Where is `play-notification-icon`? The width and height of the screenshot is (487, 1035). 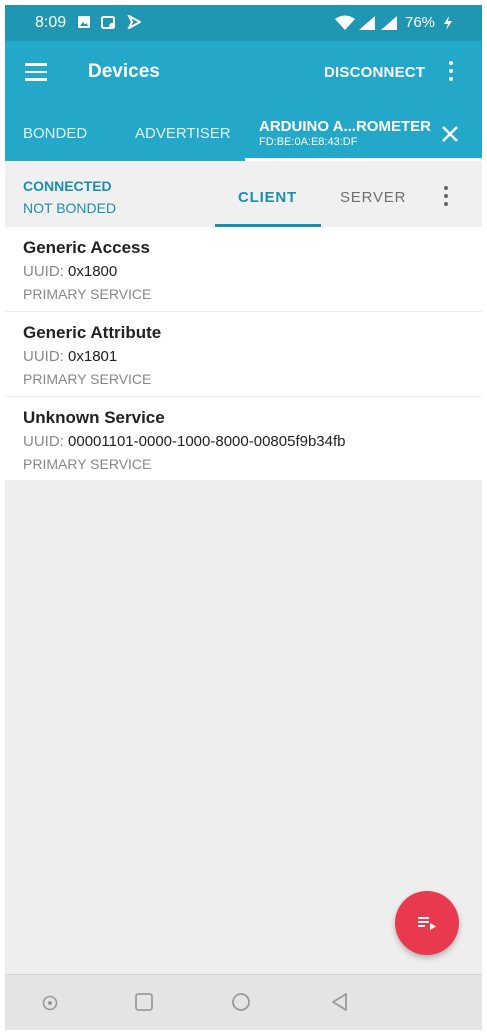
play-notification-icon is located at coordinates (134, 23).